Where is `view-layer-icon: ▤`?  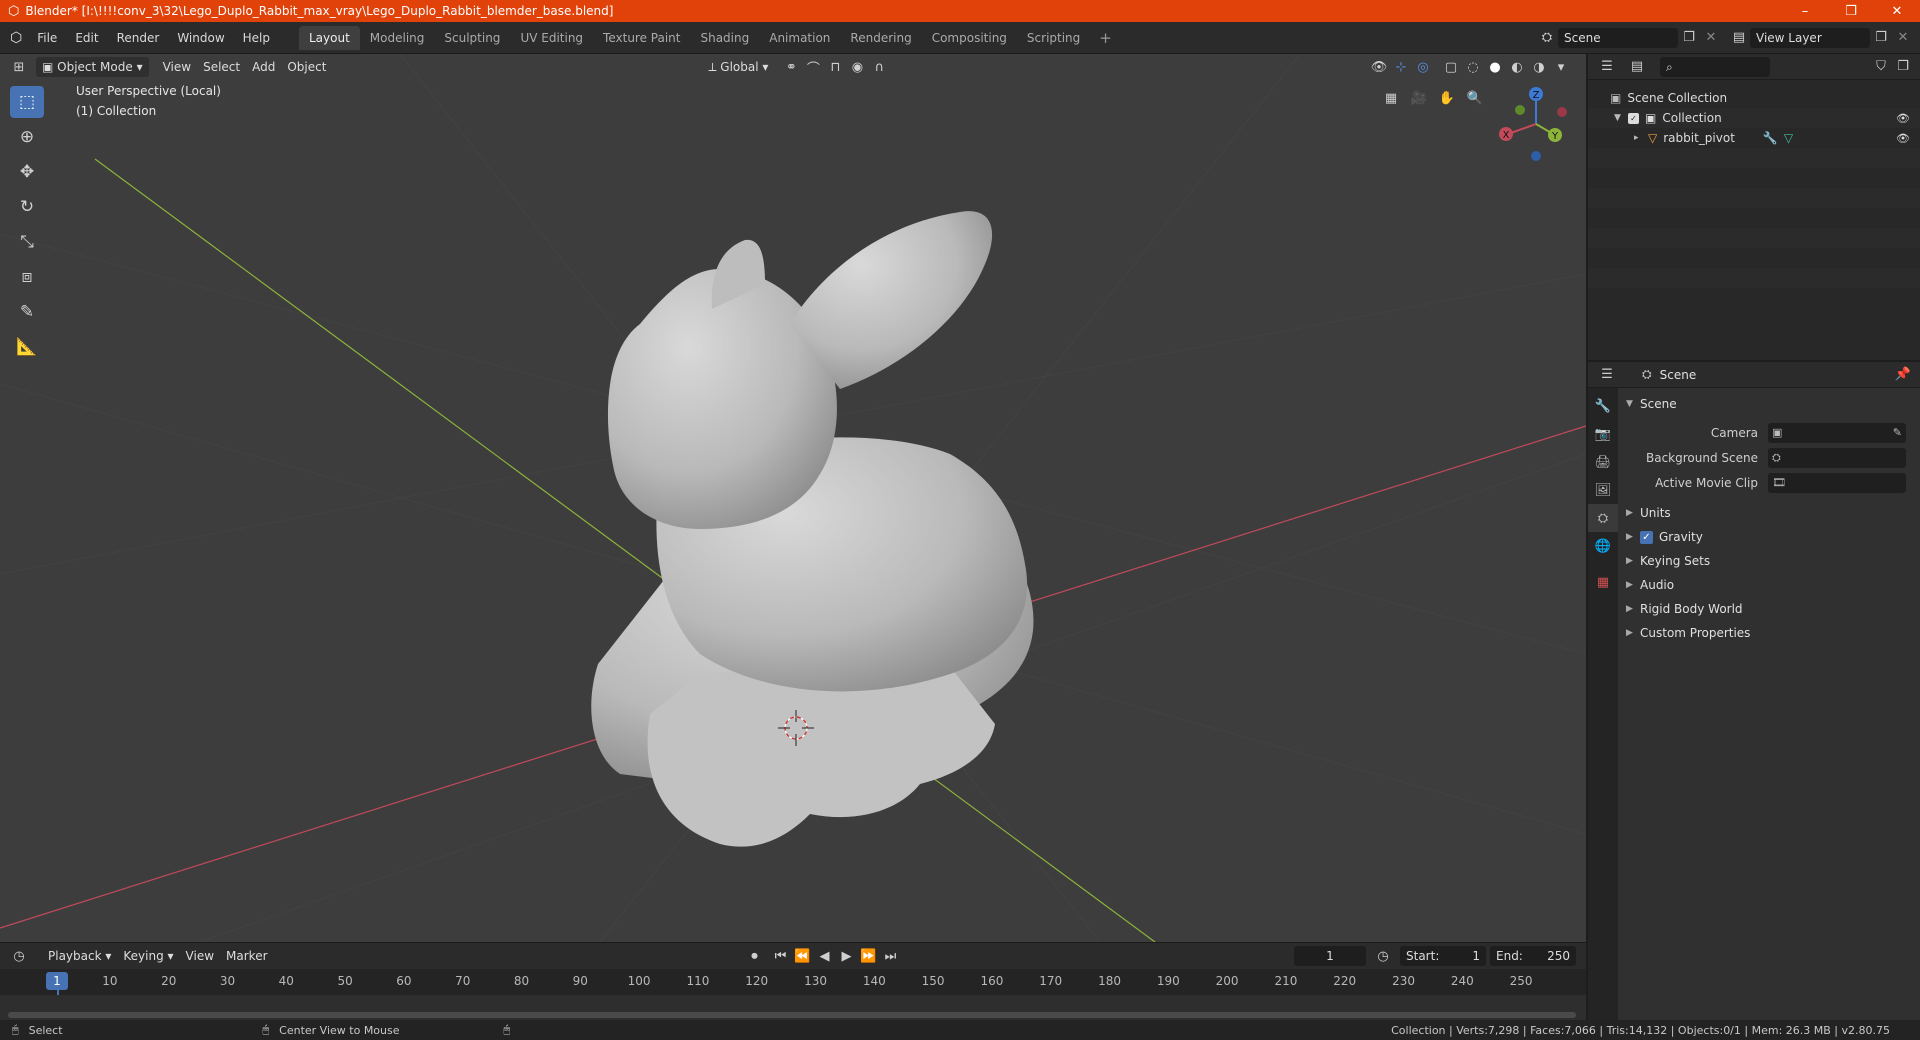
view-layer-icon: ▤ is located at coordinates (1739, 38).